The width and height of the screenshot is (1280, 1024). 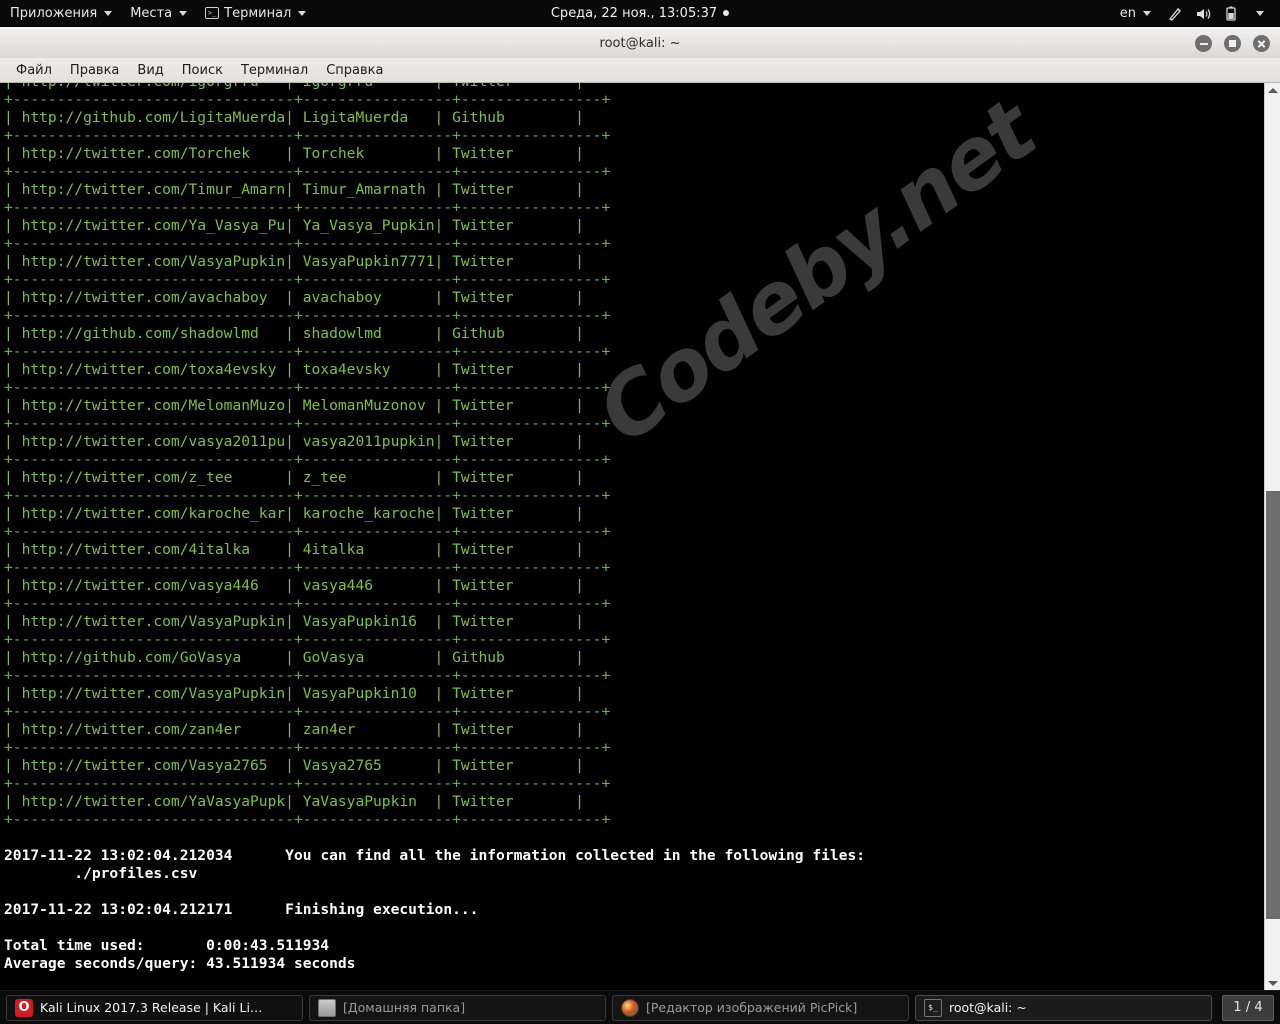 I want to click on taskbar-item-label: [Редактор изображений PicPick], so click(x=752, y=1007).